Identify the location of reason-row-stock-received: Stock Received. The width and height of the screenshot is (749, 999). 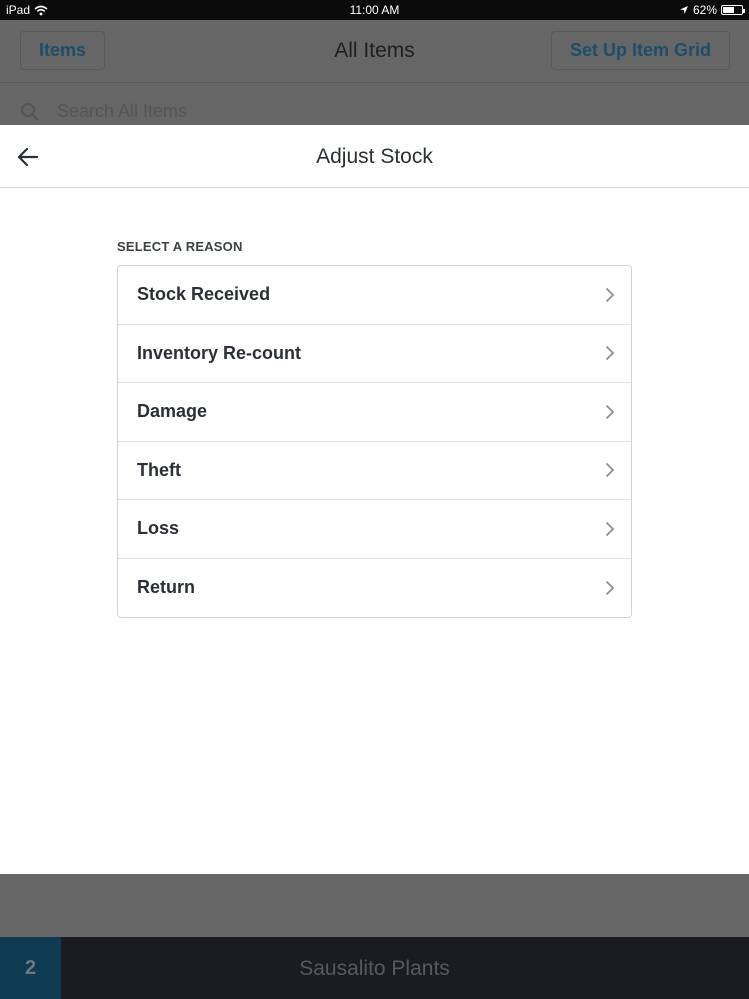
(374, 295).